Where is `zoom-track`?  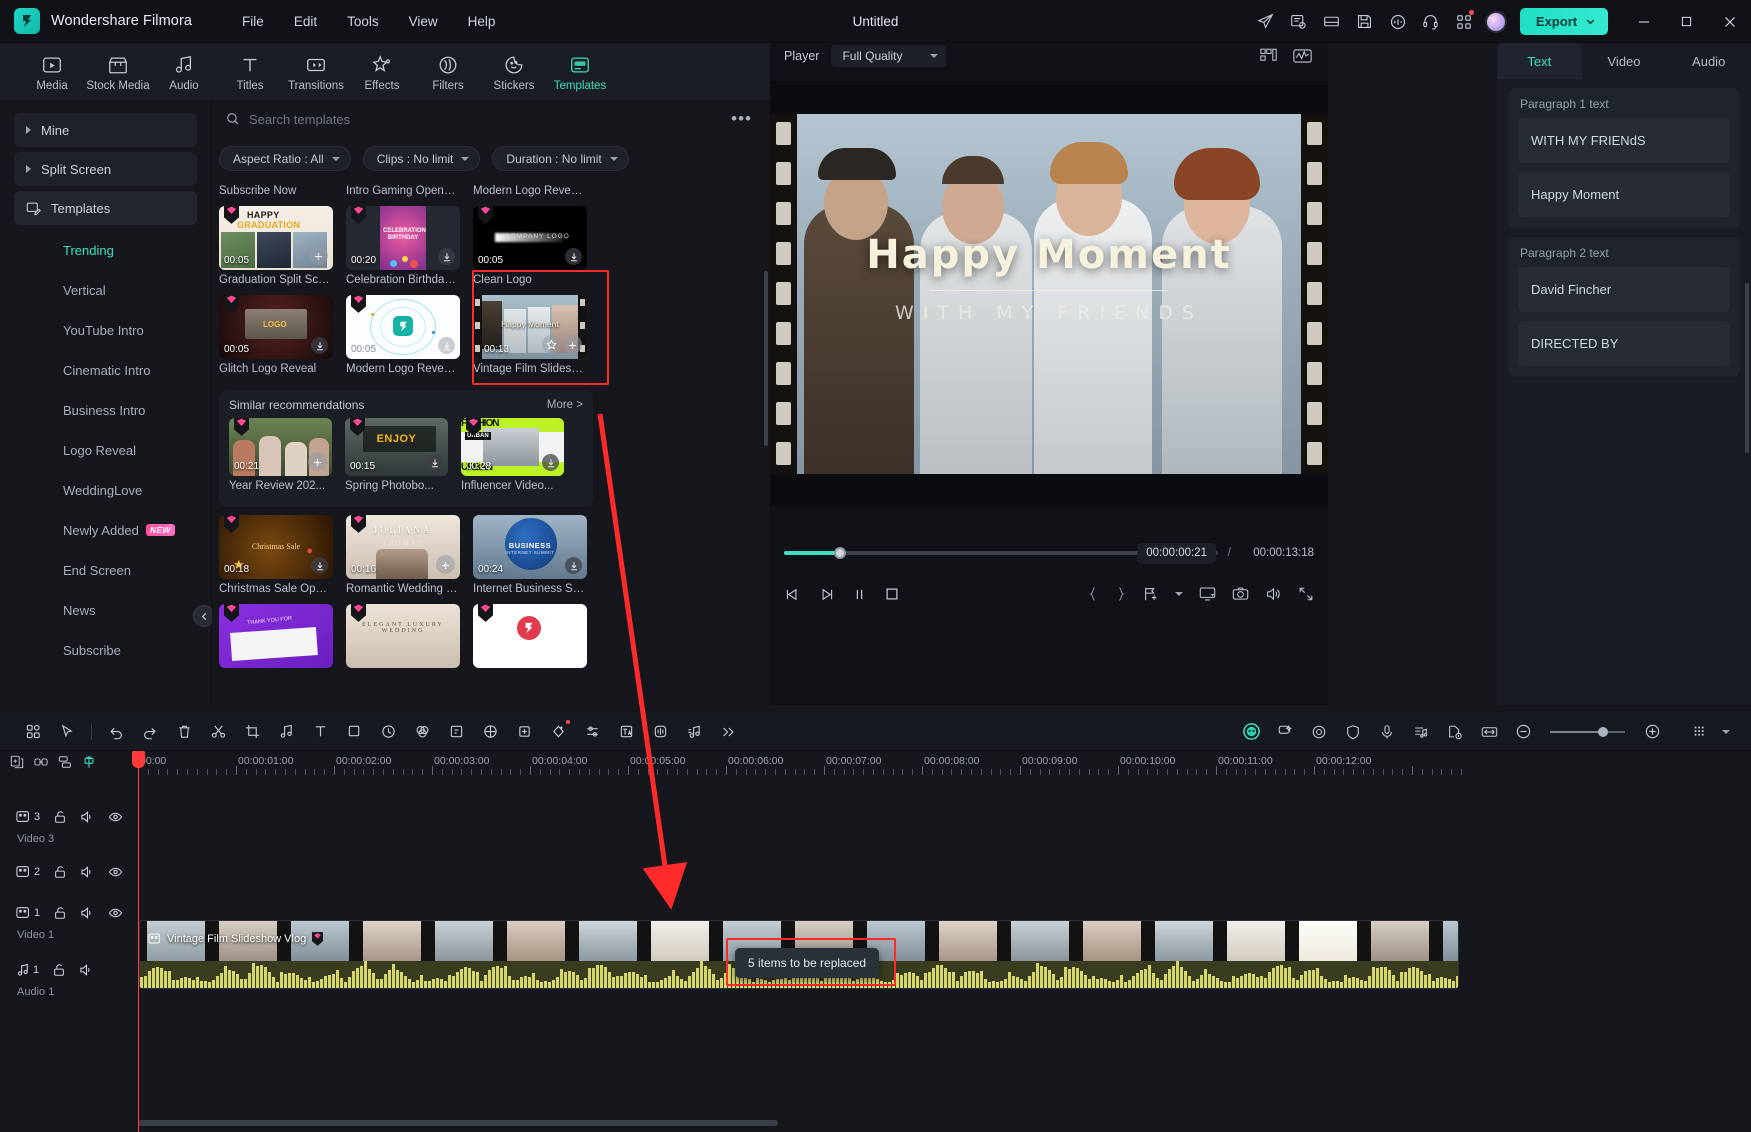 zoom-track is located at coordinates (1587, 731).